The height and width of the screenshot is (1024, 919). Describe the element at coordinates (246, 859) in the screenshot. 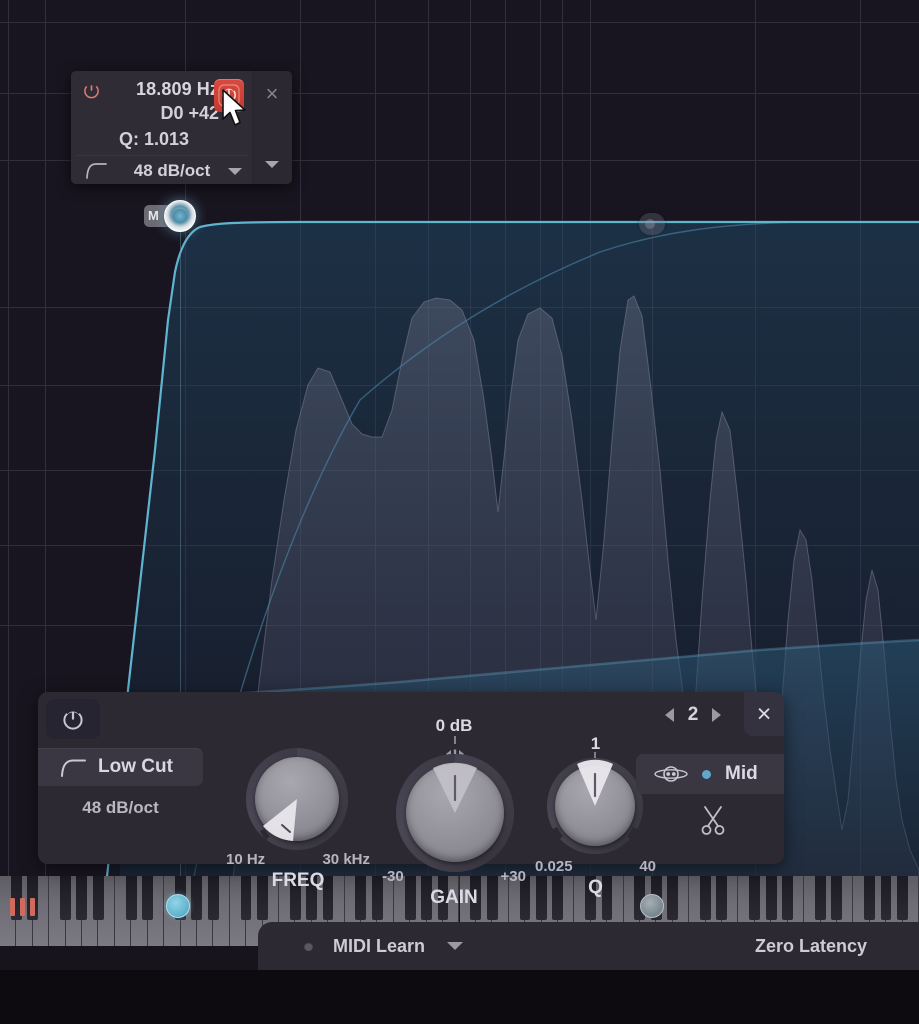

I see `freq-min-label: 10 Hz` at that location.